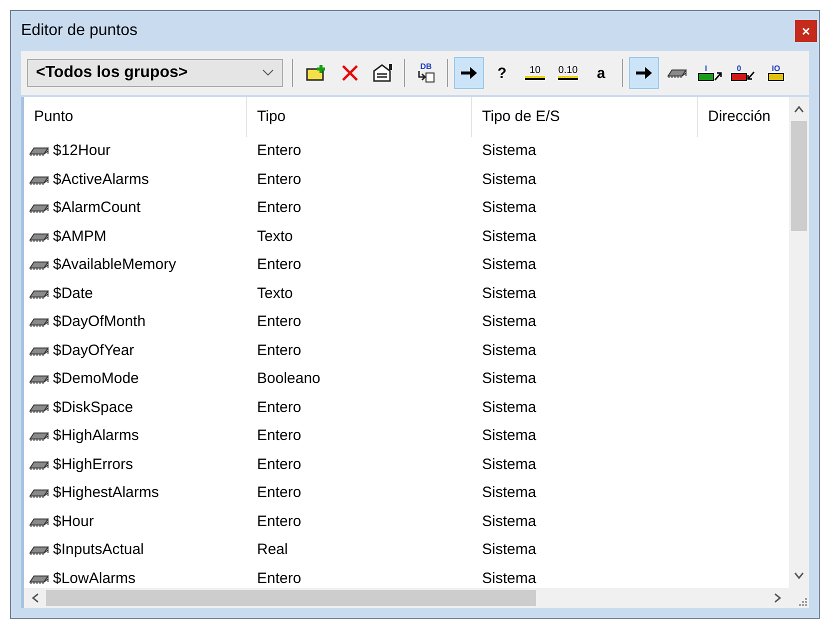 This screenshot has height=619, width=820. Describe the element at coordinates (743, 117) in the screenshot. I see `column-header: Dirección` at that location.